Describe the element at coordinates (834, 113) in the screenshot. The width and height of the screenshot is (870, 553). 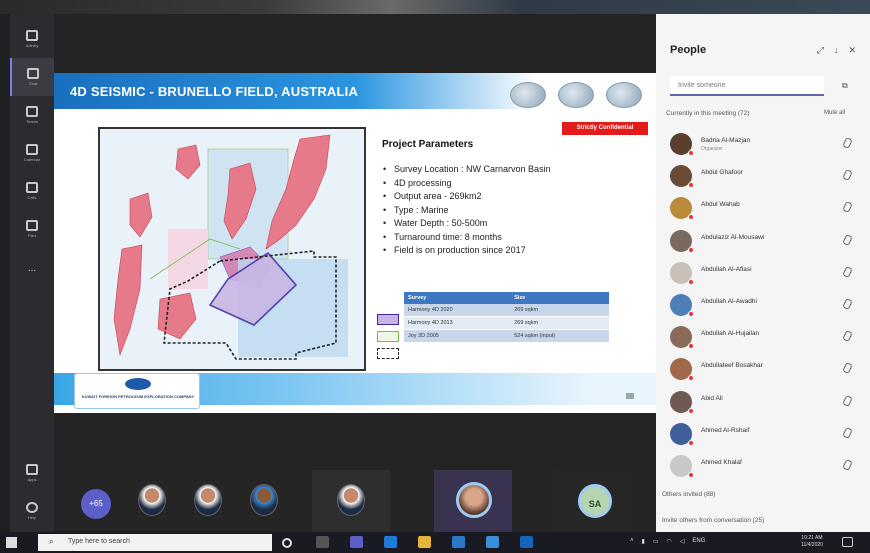
I see `mute-all-button: Mute all` at that location.